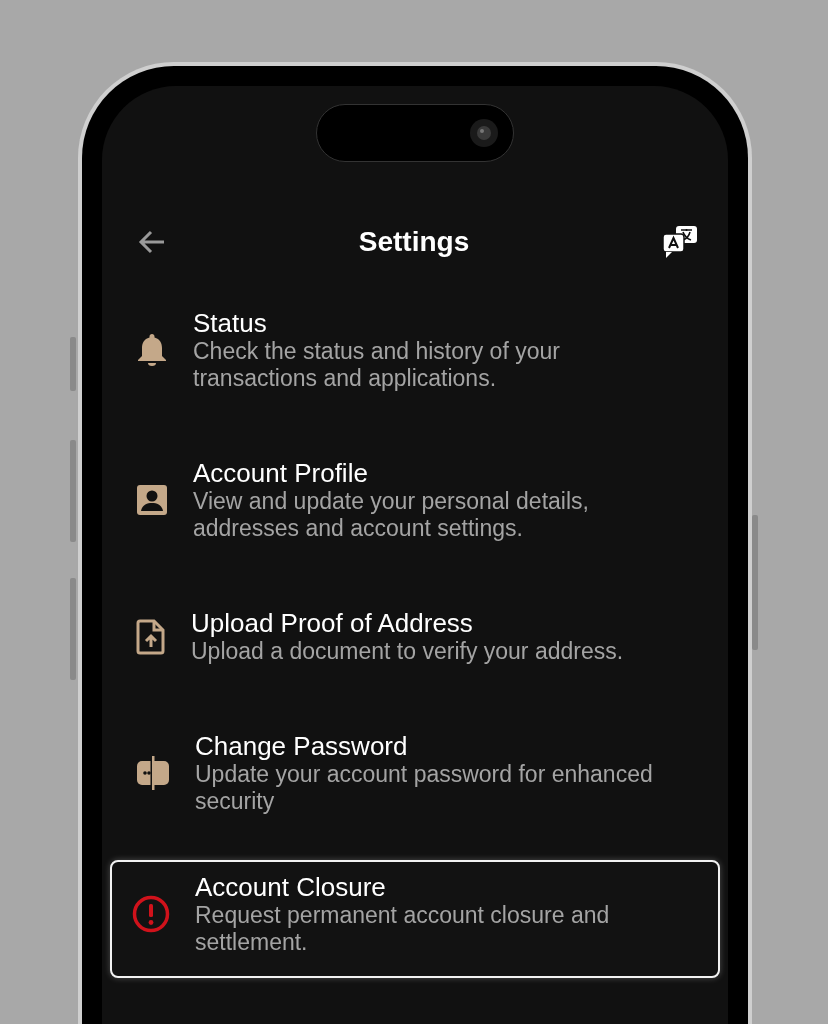 The height and width of the screenshot is (1024, 828). I want to click on settings-item: Change Password Update your account password for enhanced security, so click(415, 773).